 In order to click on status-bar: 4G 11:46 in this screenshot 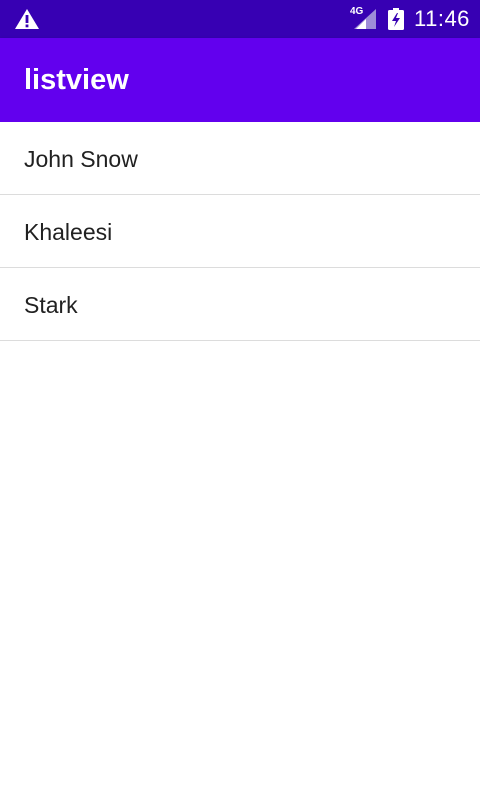, I will do `click(240, 19)`.